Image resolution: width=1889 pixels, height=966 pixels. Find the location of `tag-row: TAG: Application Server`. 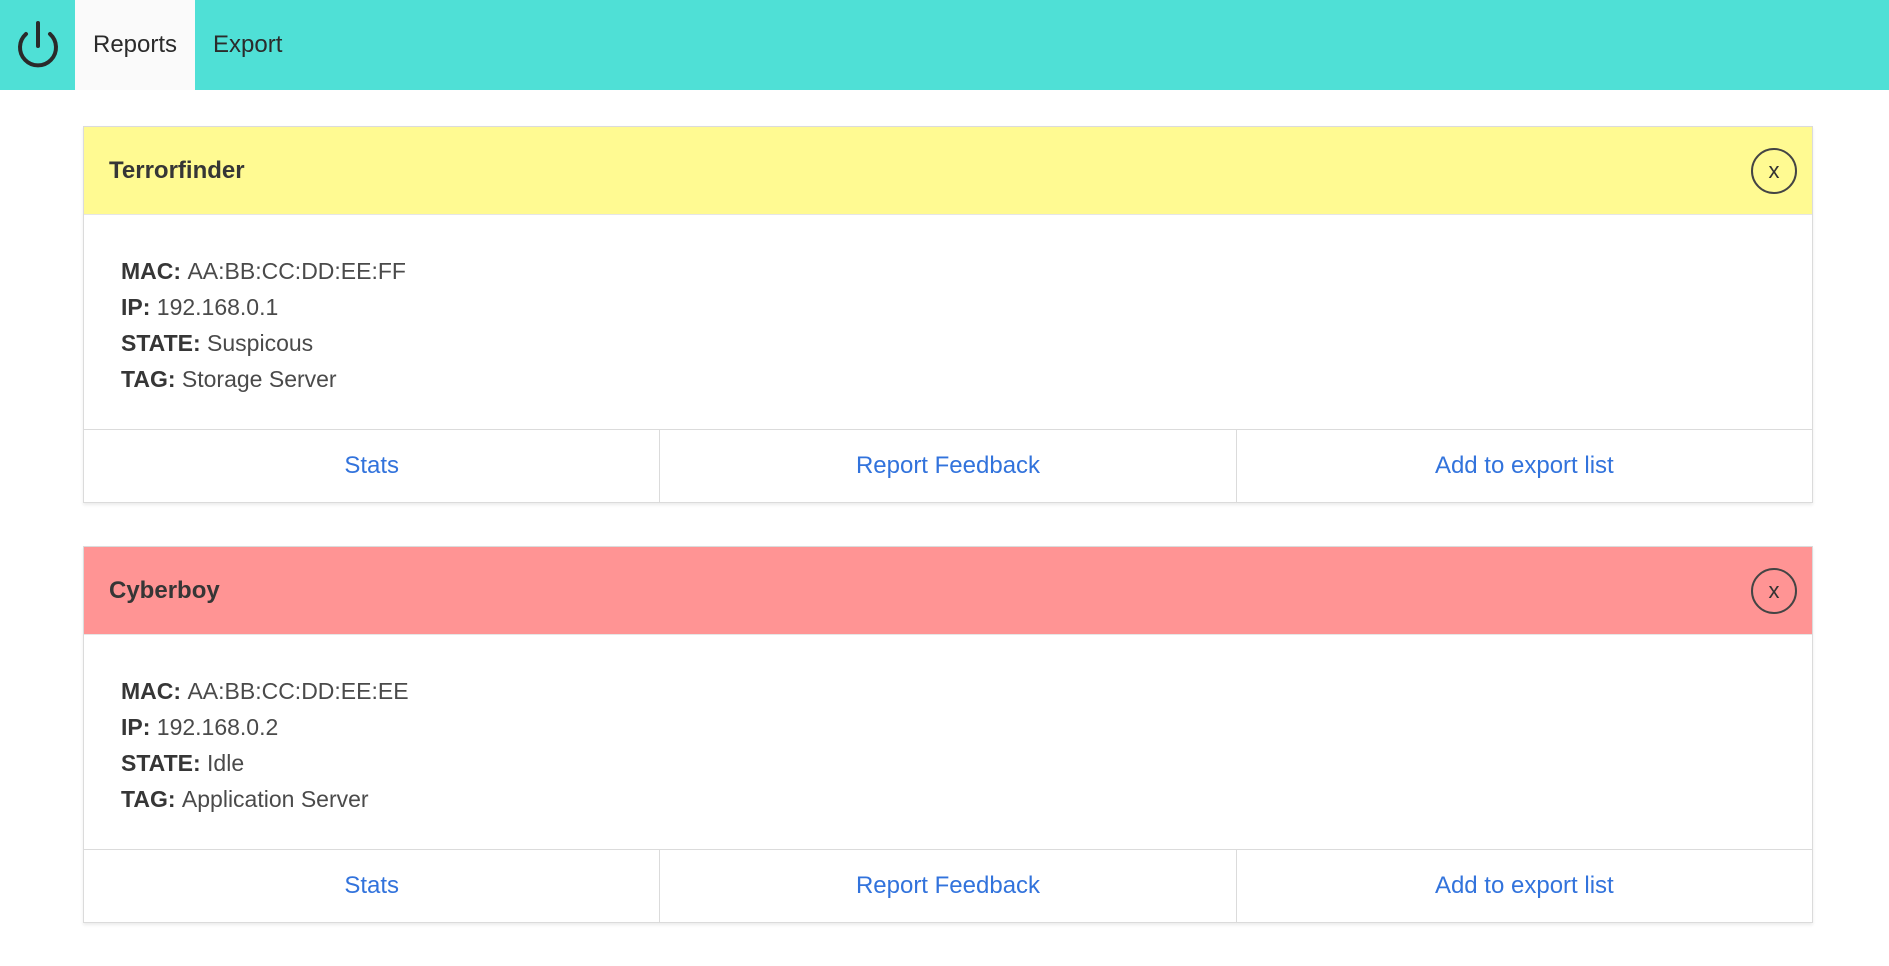

tag-row: TAG: Application Server is located at coordinates (948, 799).